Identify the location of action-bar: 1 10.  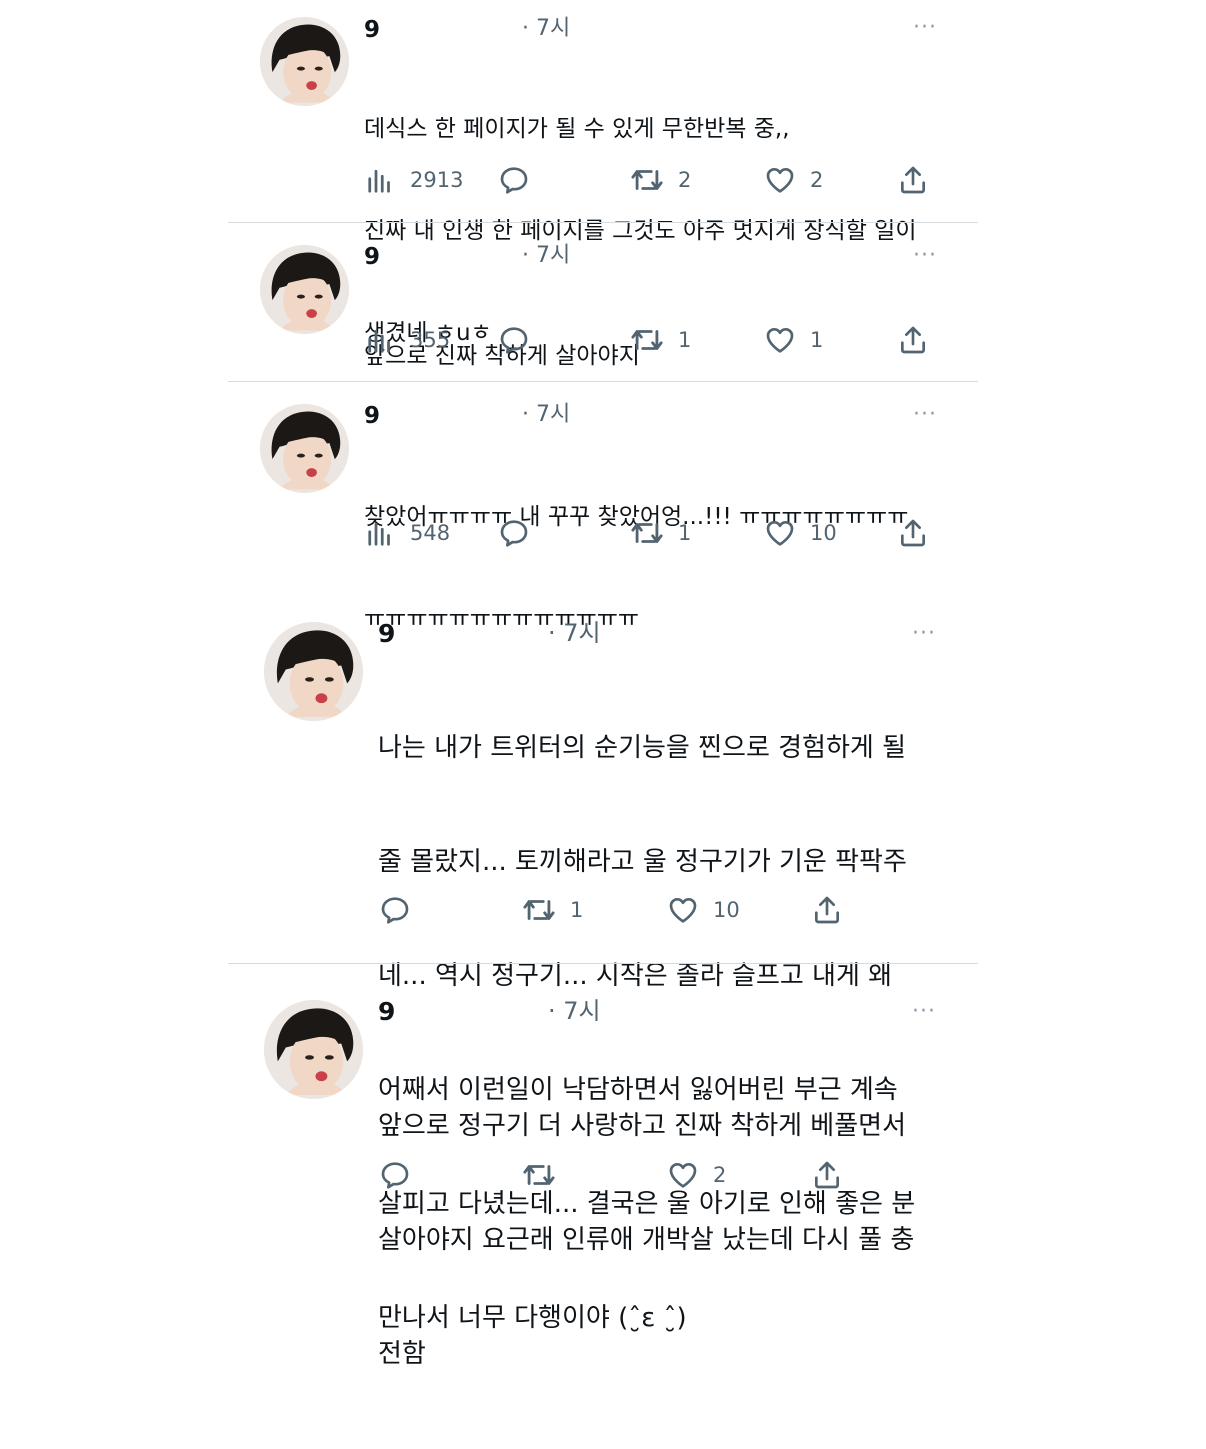
(603, 910).